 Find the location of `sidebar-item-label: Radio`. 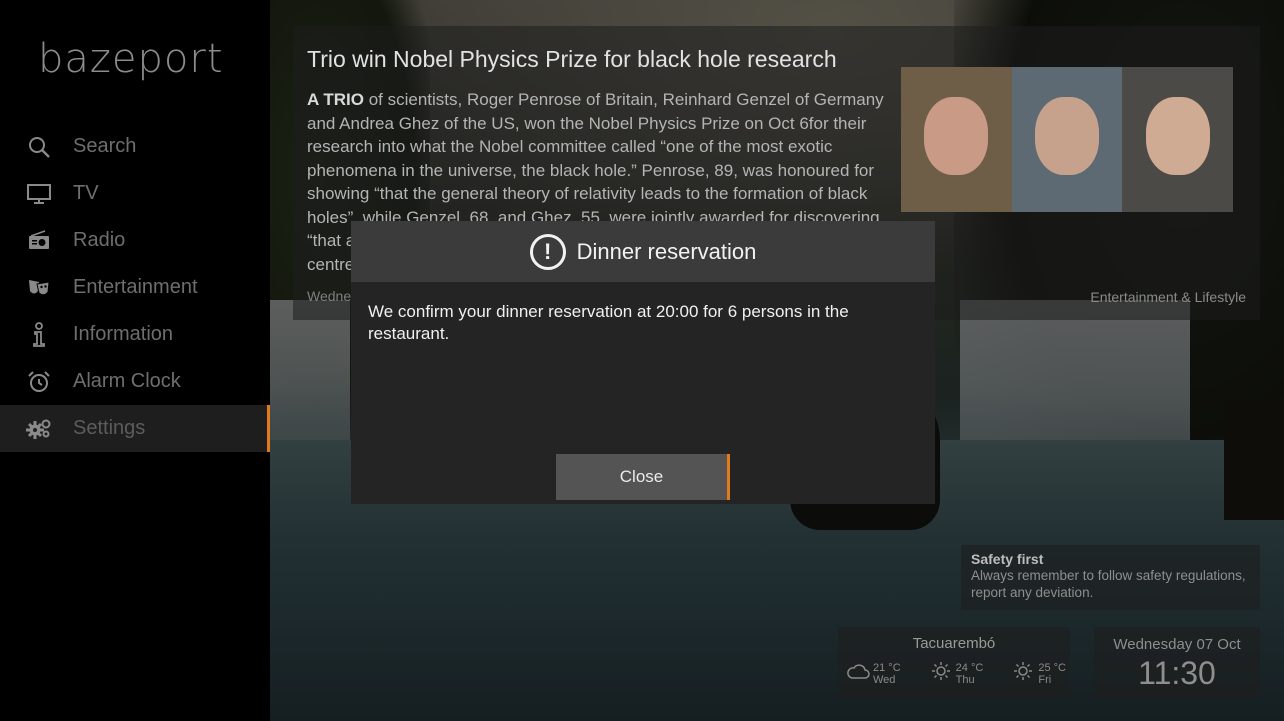

sidebar-item-label: Radio is located at coordinates (99, 240).